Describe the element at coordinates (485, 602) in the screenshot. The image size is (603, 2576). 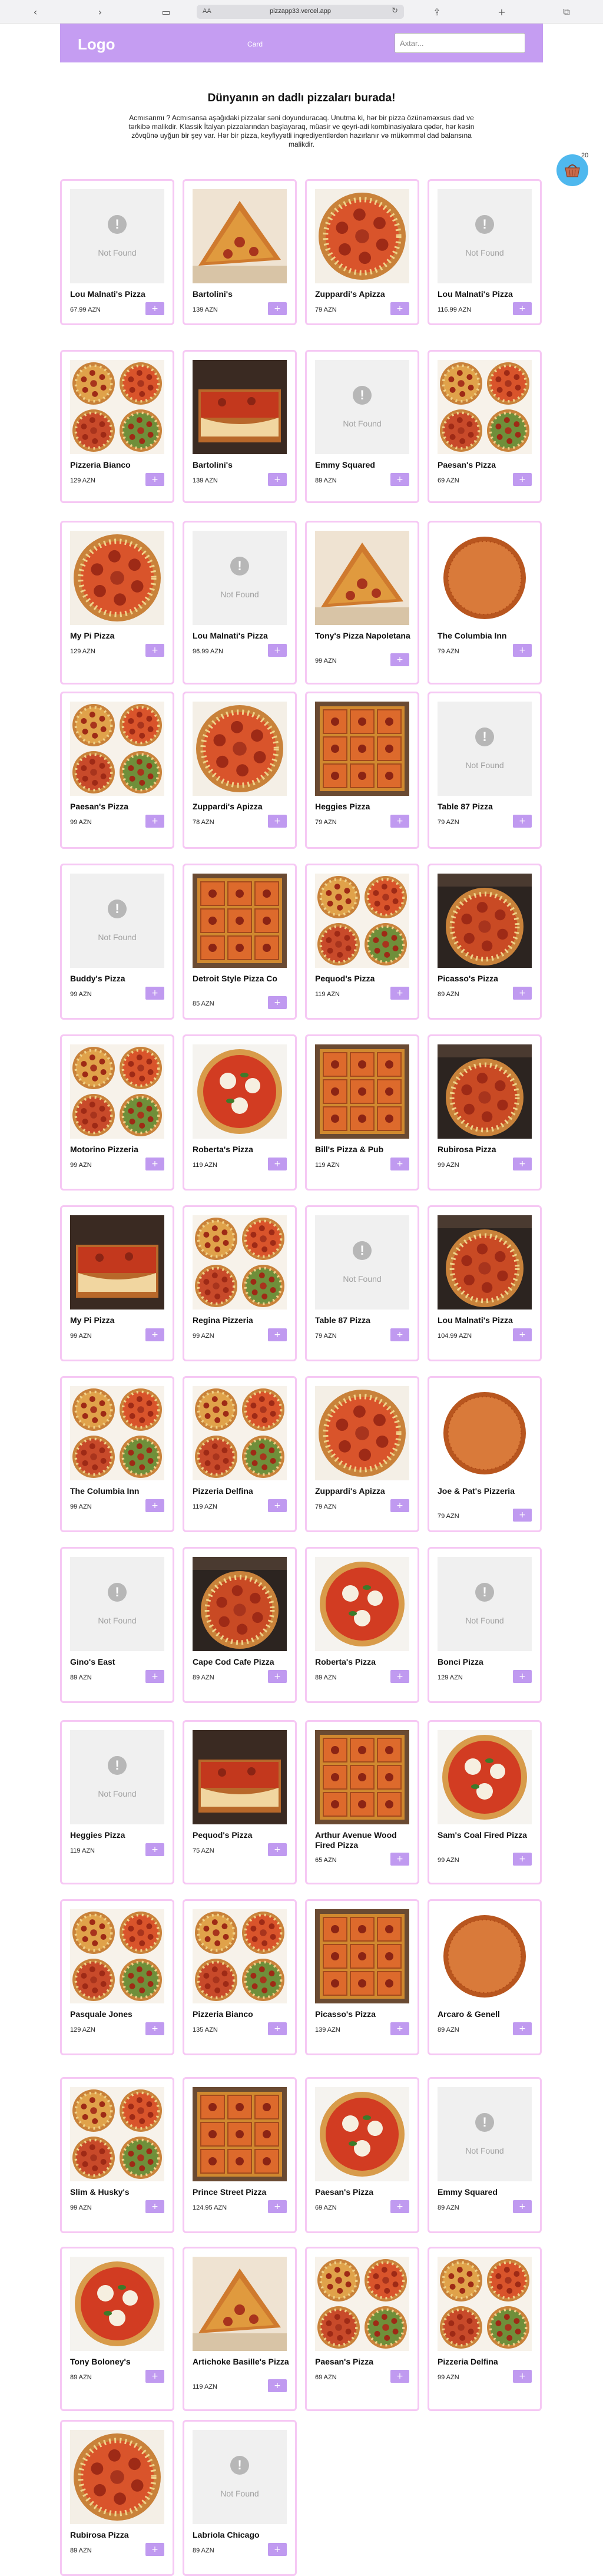
I see `product-card: The Columbia Inn 79 AZN +` at that location.